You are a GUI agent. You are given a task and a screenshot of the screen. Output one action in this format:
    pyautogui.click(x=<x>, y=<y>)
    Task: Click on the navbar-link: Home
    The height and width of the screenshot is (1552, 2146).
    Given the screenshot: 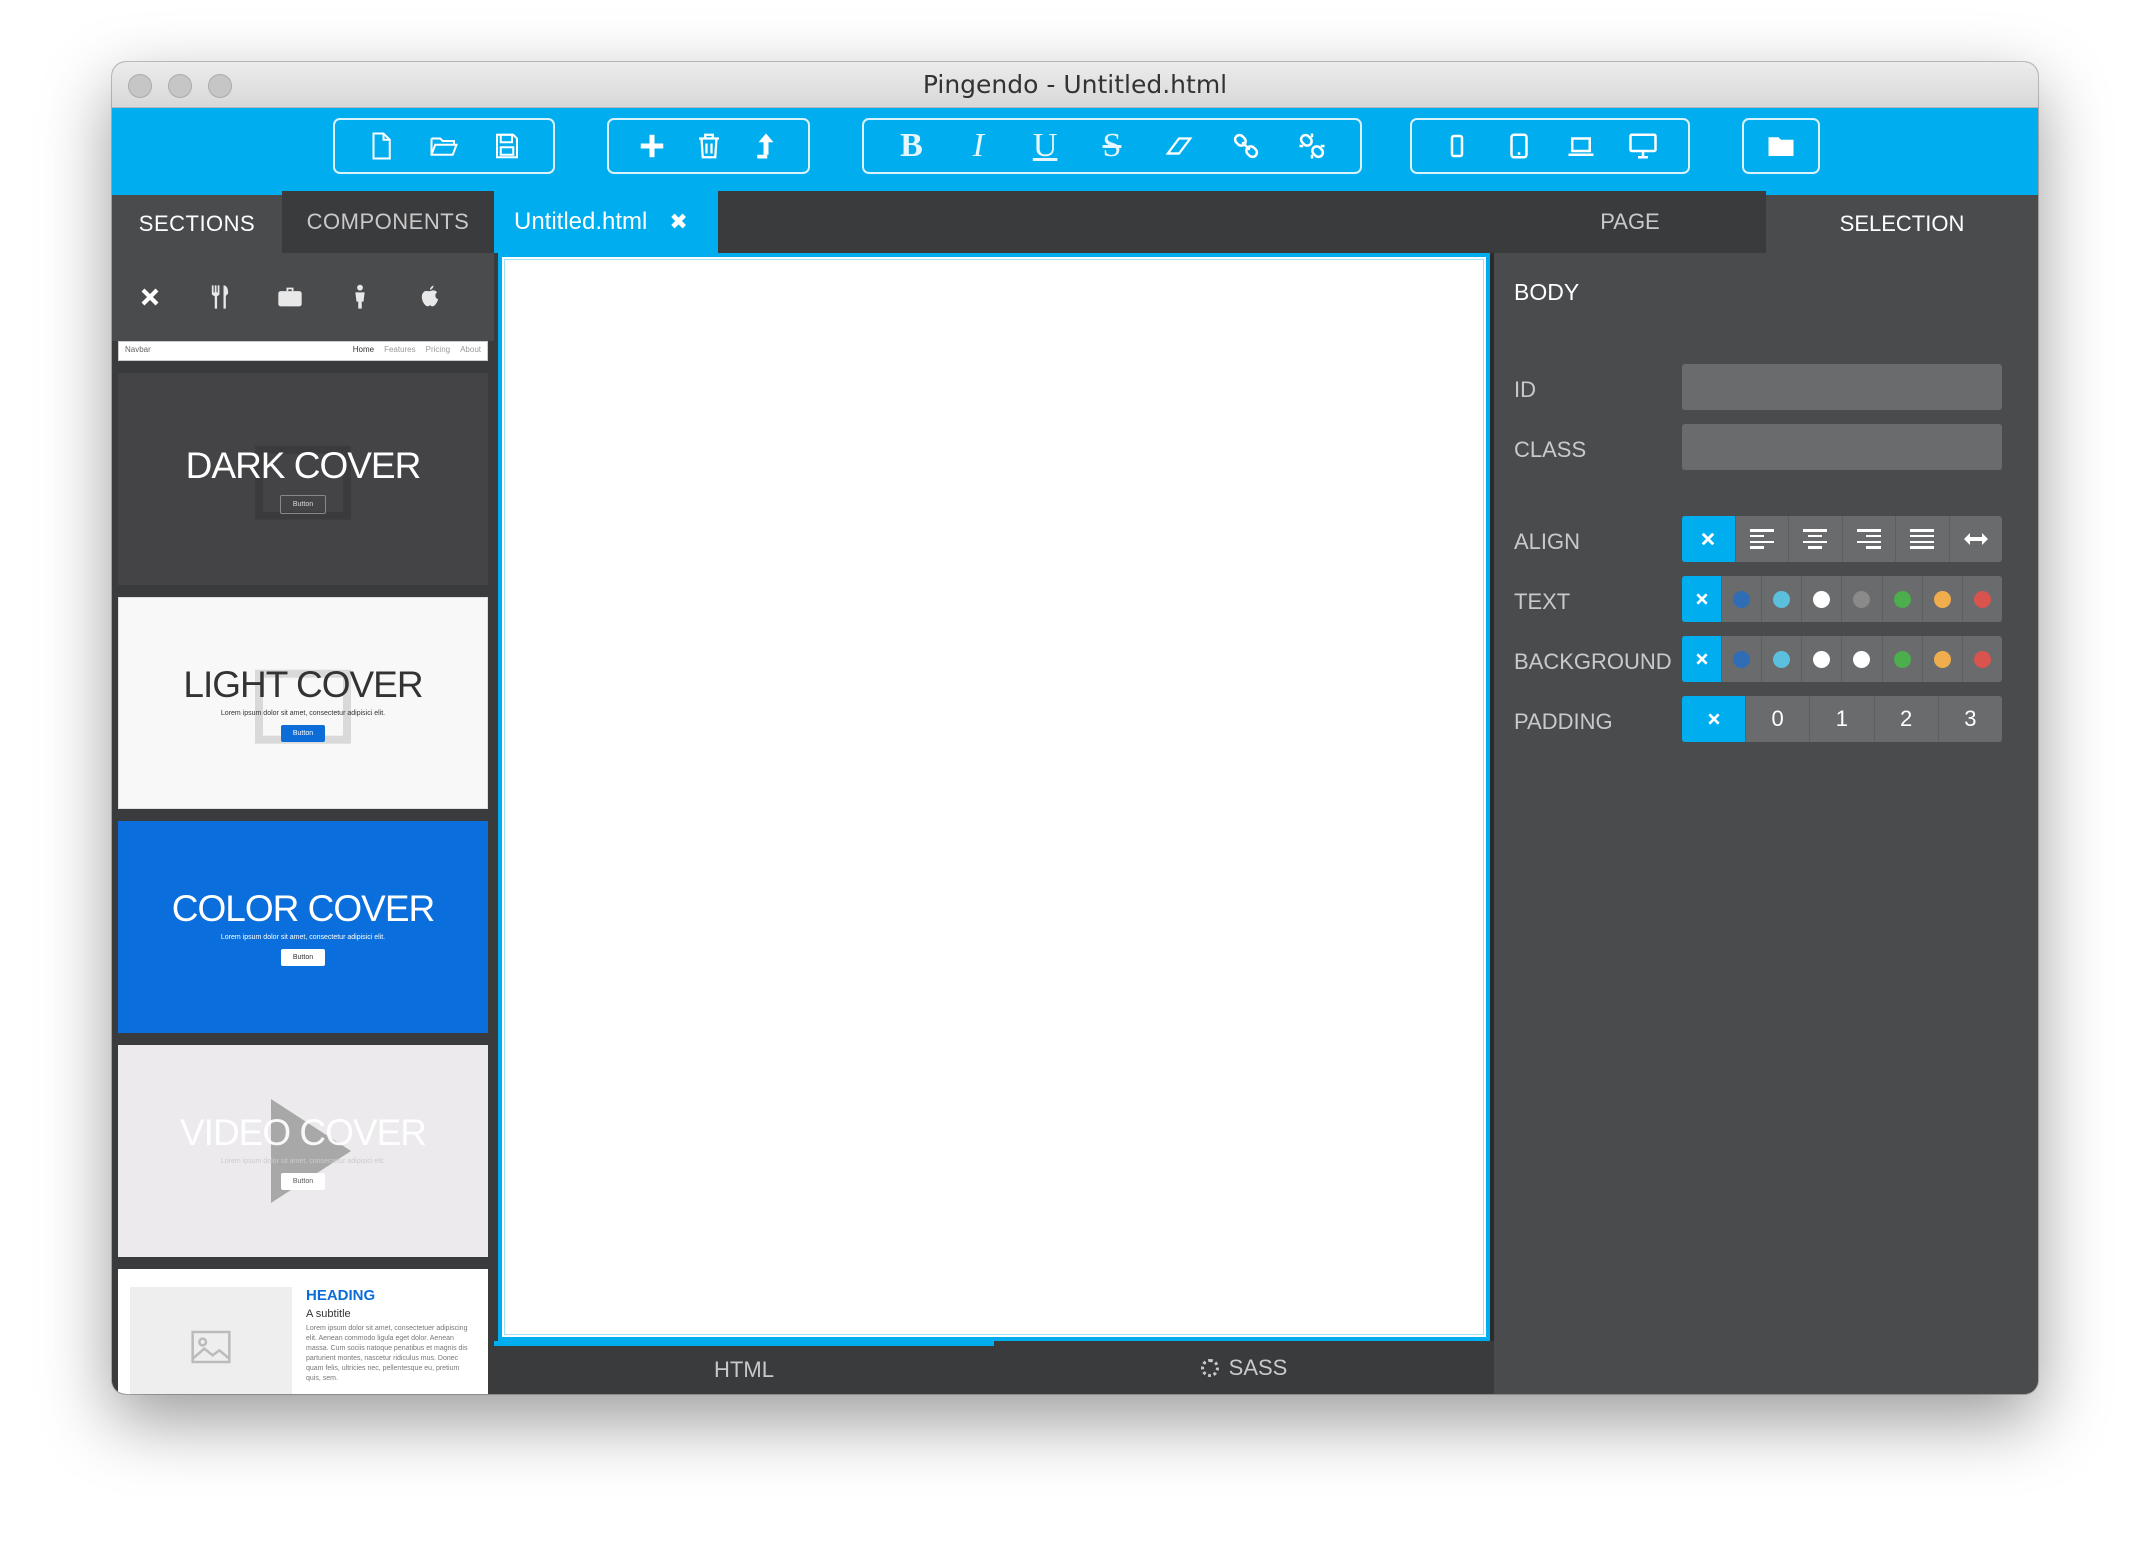 What is the action you would take?
    pyautogui.click(x=363, y=349)
    